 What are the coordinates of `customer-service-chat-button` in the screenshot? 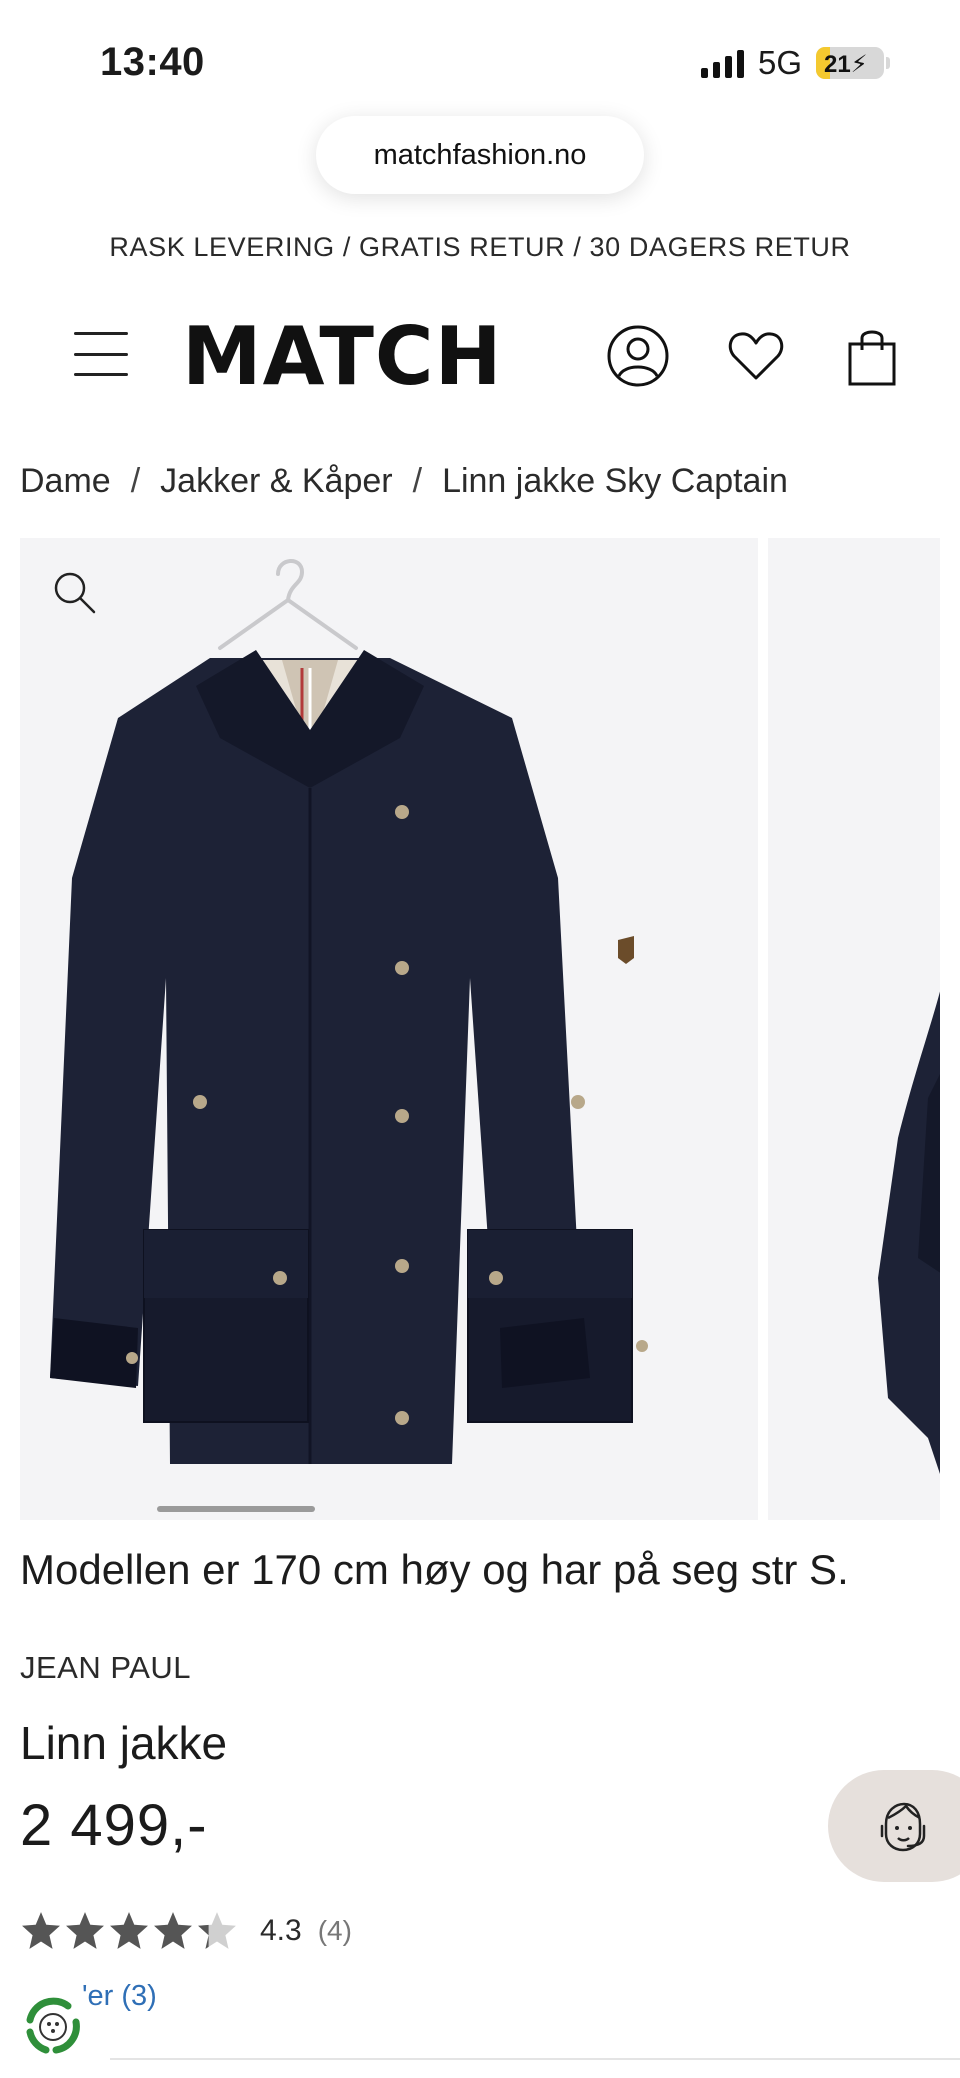 It's located at (894, 1826).